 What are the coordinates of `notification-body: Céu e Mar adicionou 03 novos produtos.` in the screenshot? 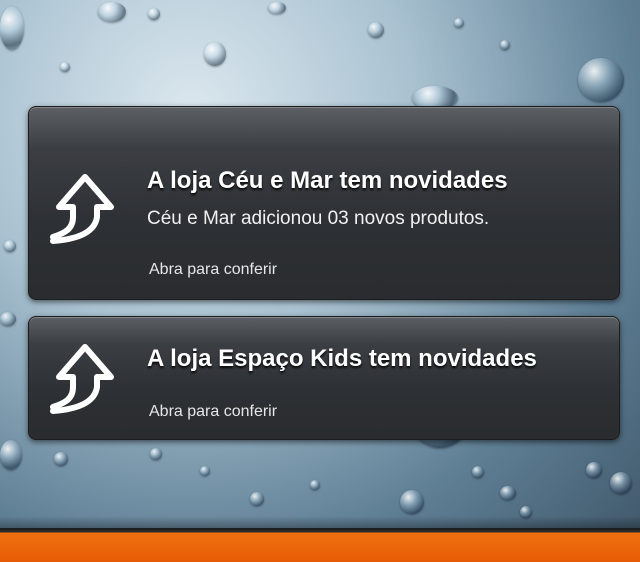 It's located at (318, 218).